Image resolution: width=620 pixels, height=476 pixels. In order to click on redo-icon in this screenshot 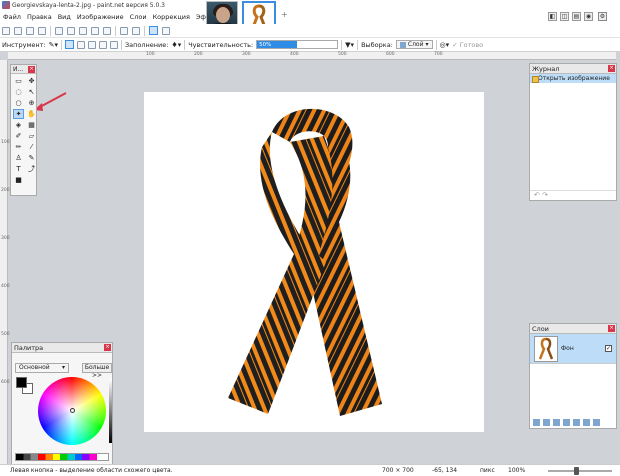, I will do `click(136, 30)`.